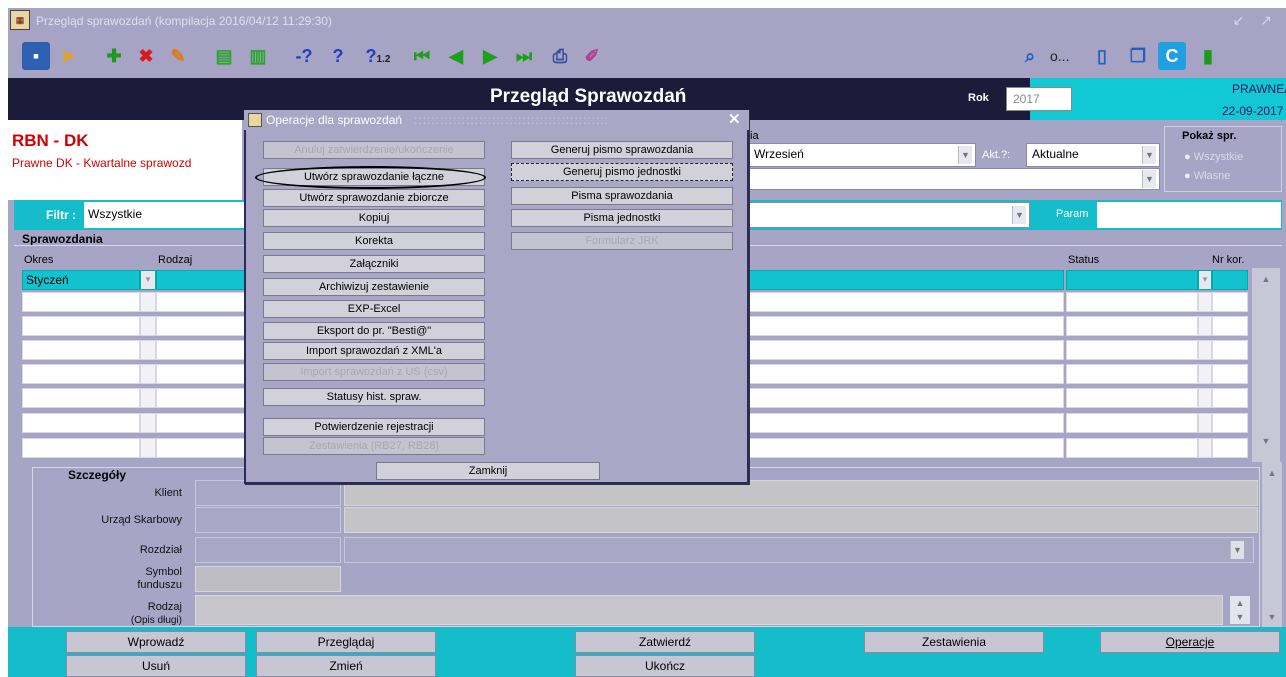 The image size is (1286, 677). Describe the element at coordinates (374, 218) in the screenshot. I see `dialog-button: Kopiuj` at that location.